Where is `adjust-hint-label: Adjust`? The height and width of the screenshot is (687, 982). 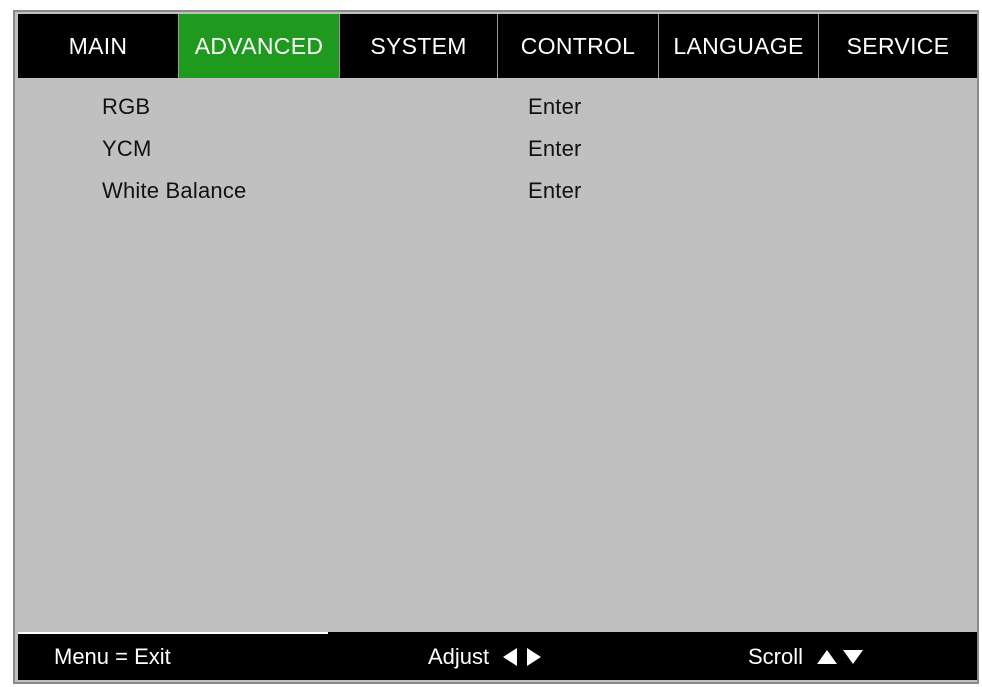
adjust-hint-label: Adjust is located at coordinates (459, 656).